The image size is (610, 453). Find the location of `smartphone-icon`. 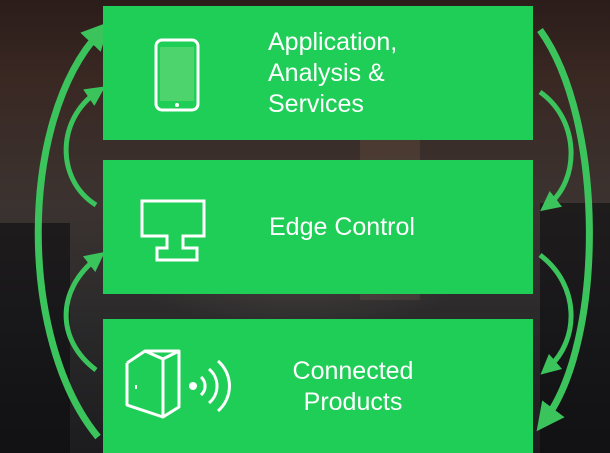

smartphone-icon is located at coordinates (177, 75).